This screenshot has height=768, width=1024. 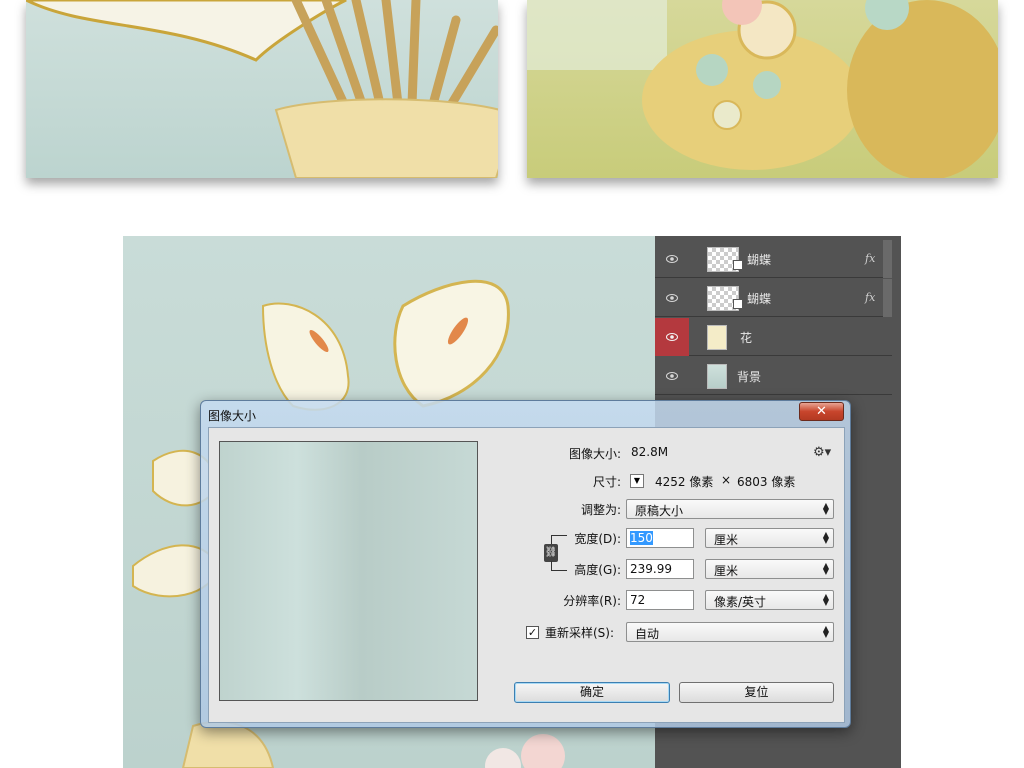 I want to click on reset-button: 复位, so click(x=756, y=692).